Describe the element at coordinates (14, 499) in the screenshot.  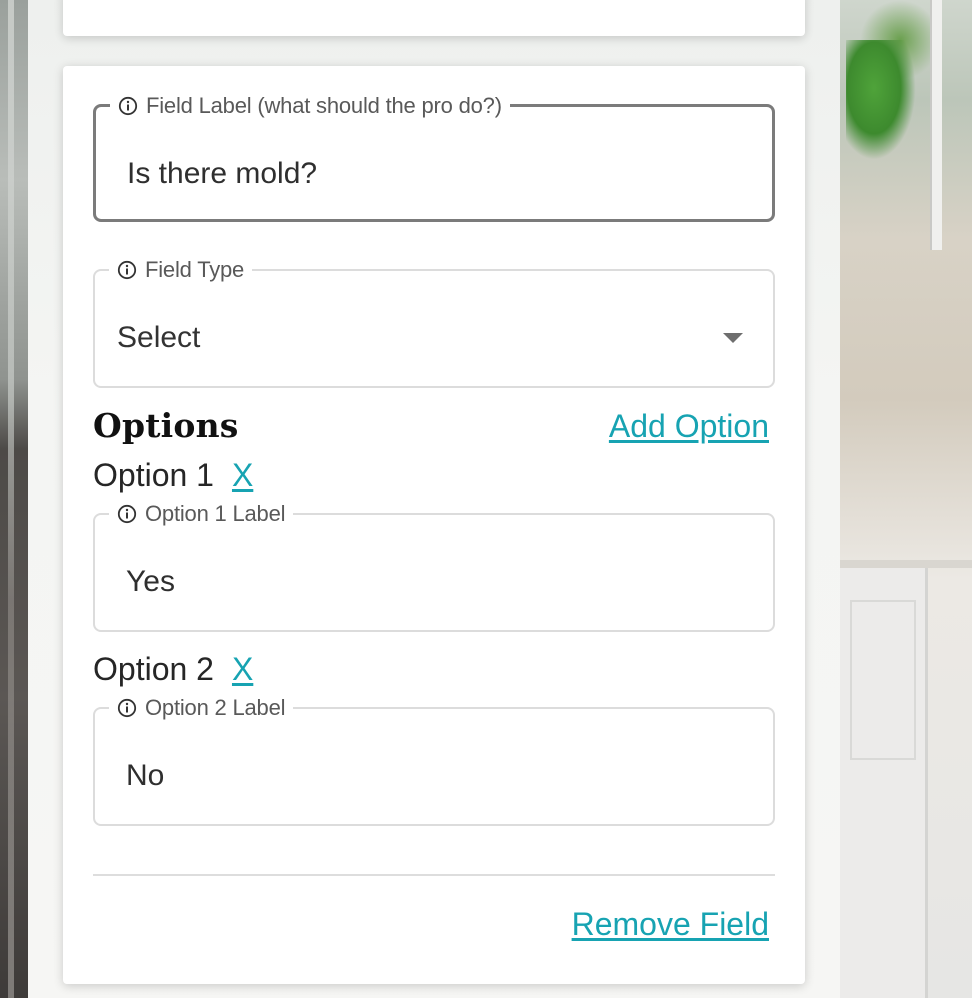
I see `background-left` at that location.